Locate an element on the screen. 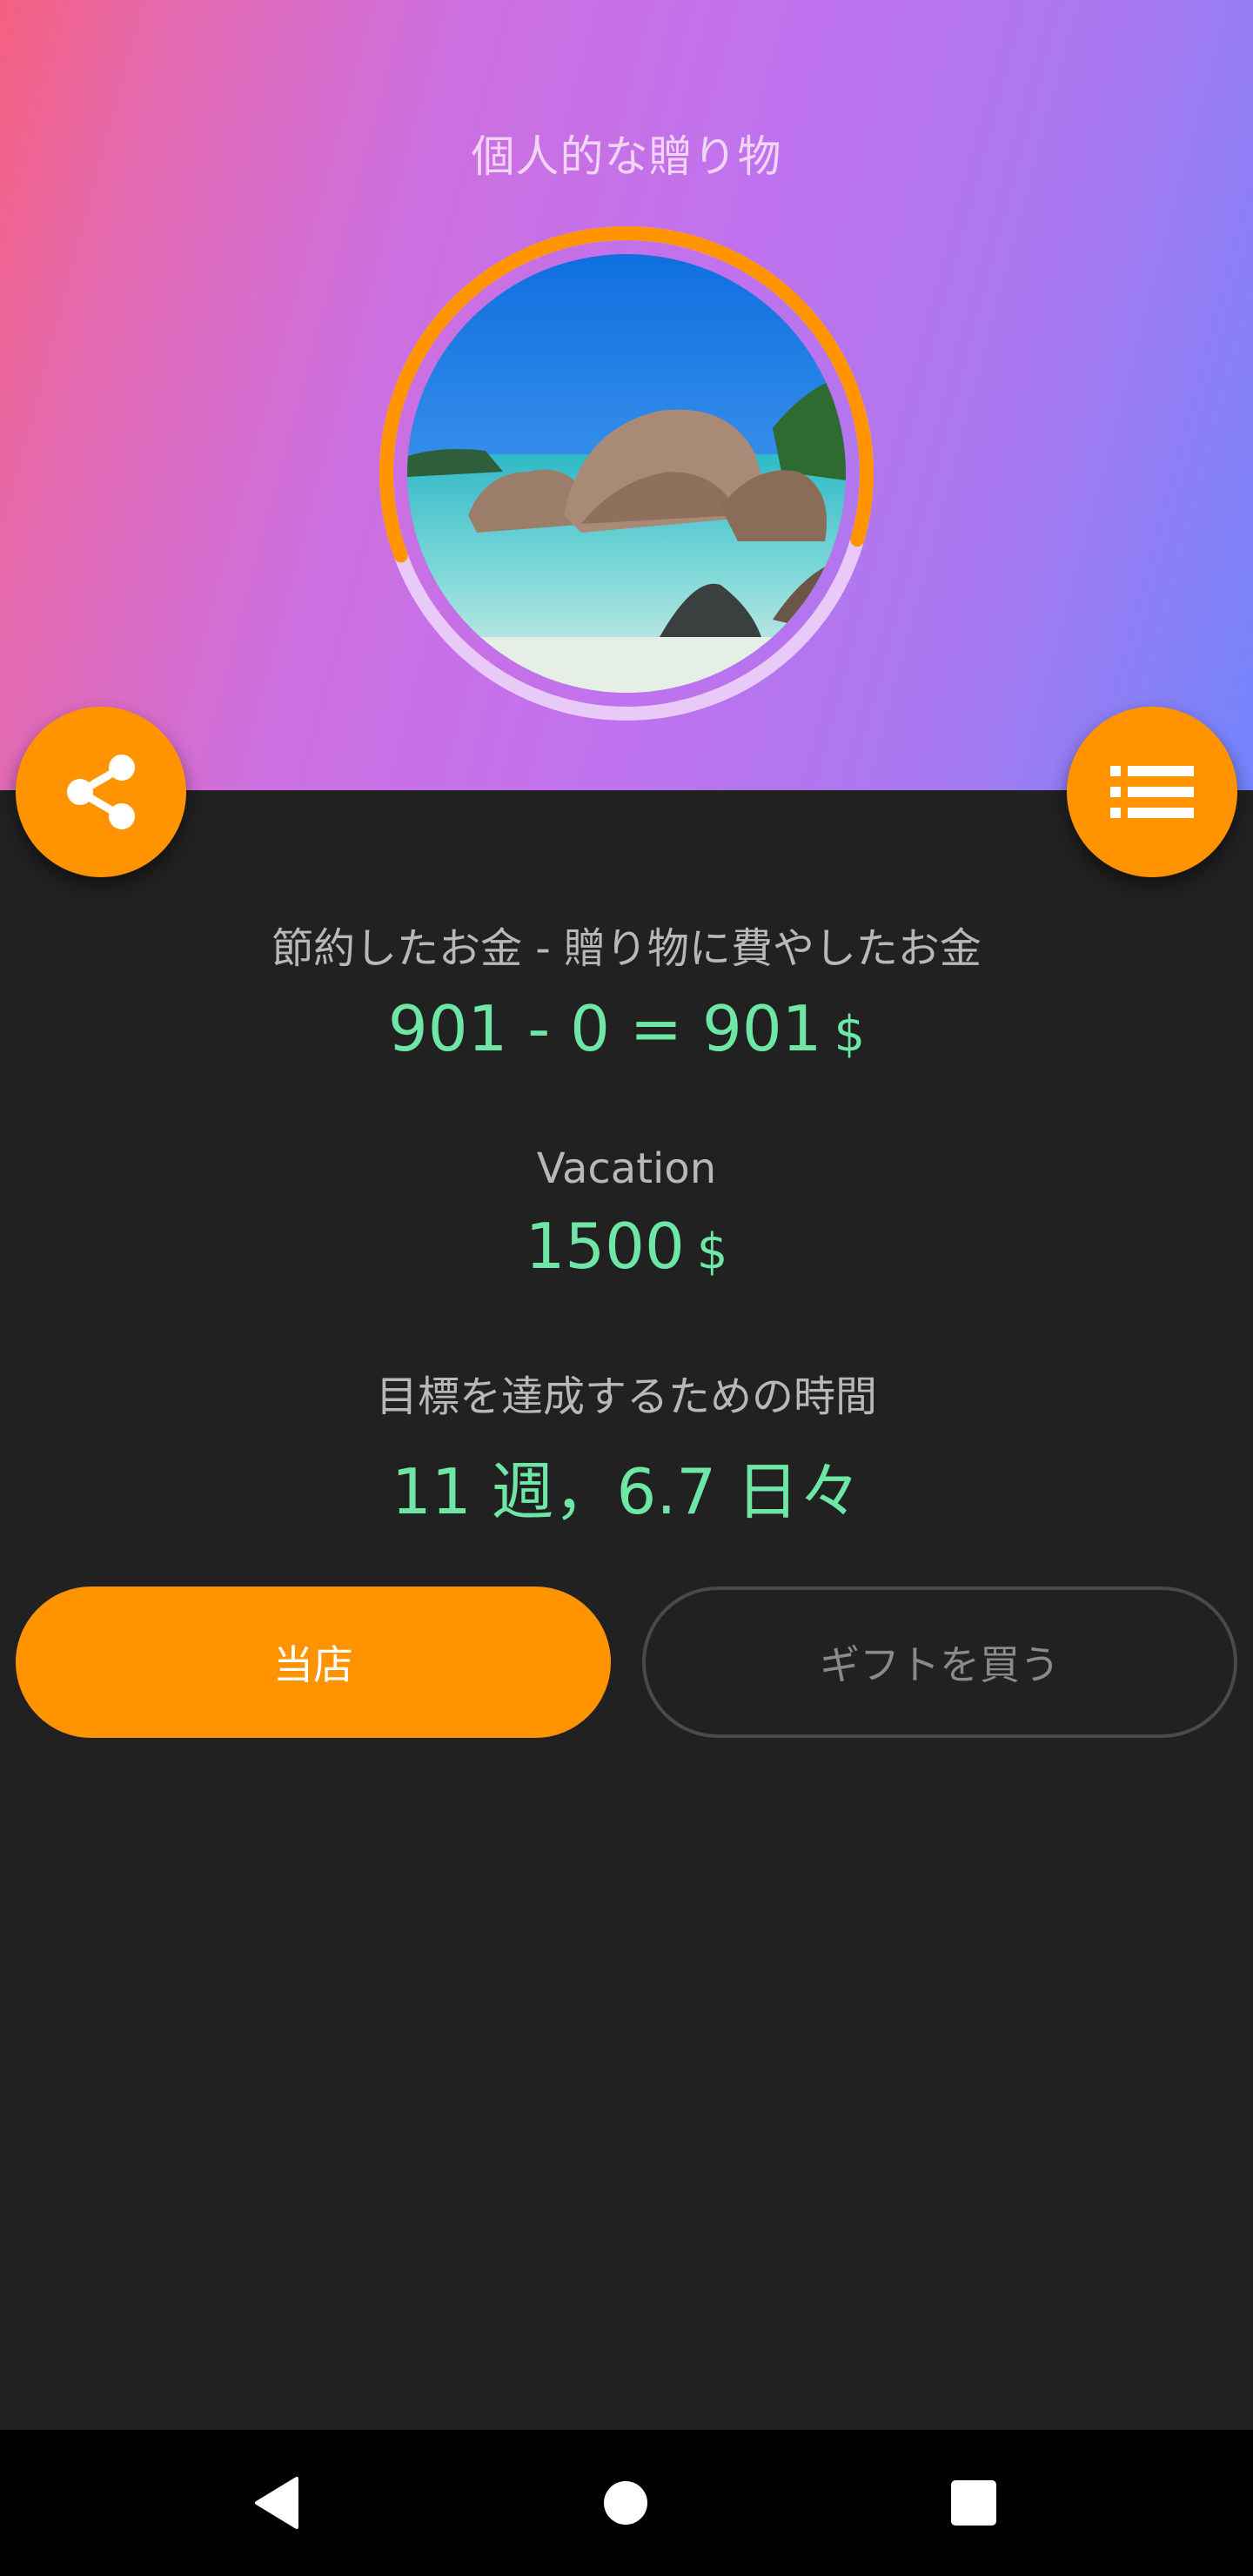 This screenshot has width=1253, height=2576. savings-expression: 901 - 0 = 901 is located at coordinates (604, 1028).